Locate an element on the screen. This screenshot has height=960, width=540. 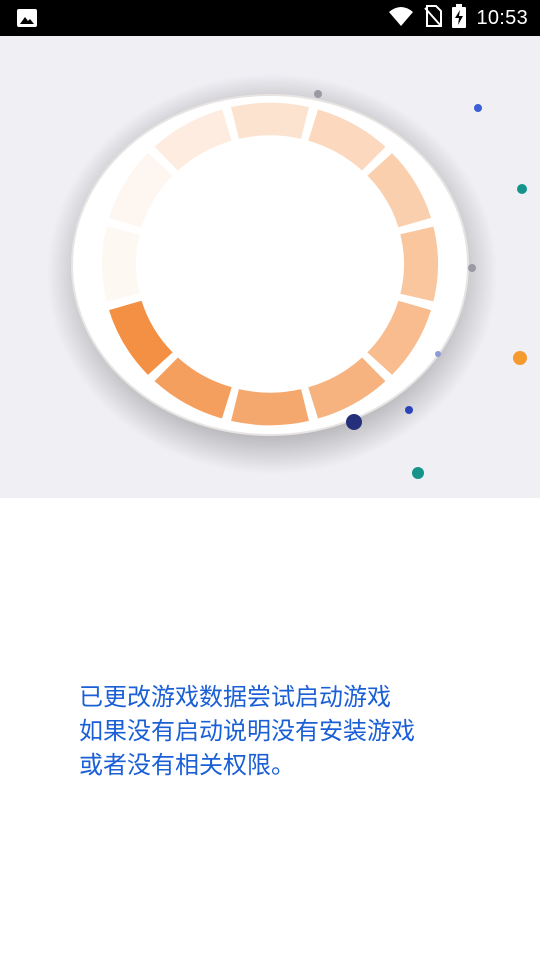
status-message: 已更改游戏数据尝试启动游戏 如果没有启动说明没有安装游戏 或者没有相关权限。 is located at coordinates (289, 731).